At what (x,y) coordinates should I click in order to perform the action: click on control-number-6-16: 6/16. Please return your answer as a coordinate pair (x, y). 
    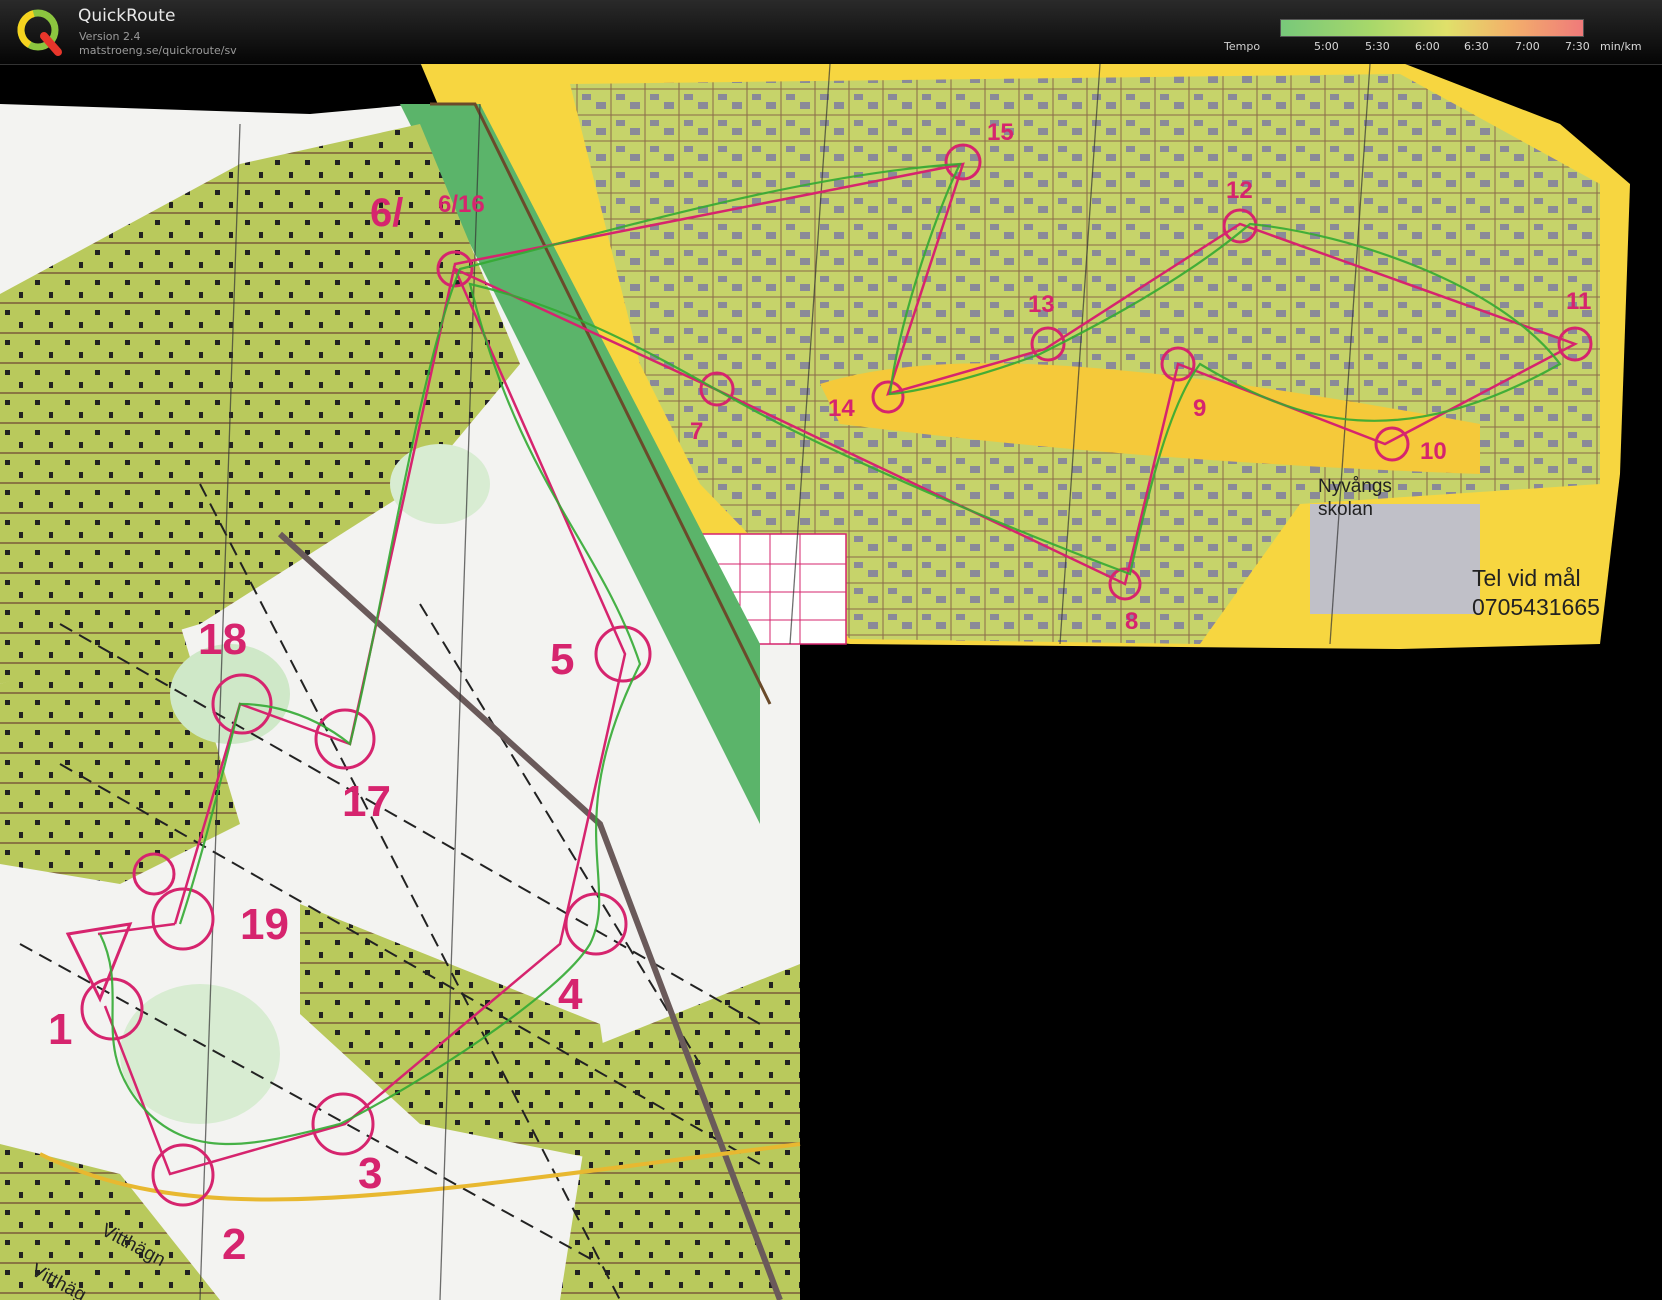
    Looking at the image, I should click on (461, 204).